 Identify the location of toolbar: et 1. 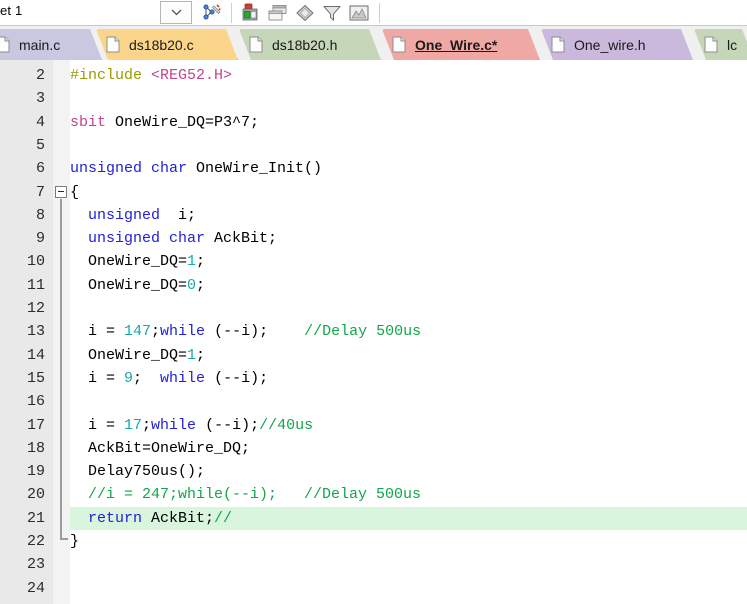
(373, 13).